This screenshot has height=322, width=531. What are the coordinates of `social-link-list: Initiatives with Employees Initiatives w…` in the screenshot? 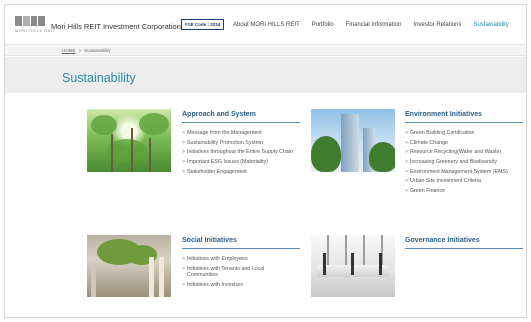 It's located at (238, 273).